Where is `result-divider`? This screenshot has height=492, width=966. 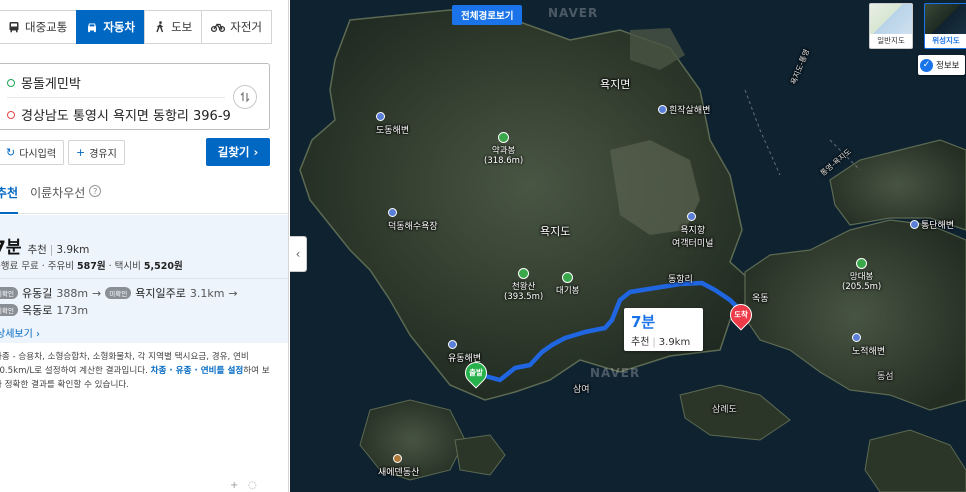 result-divider is located at coordinates (144, 278).